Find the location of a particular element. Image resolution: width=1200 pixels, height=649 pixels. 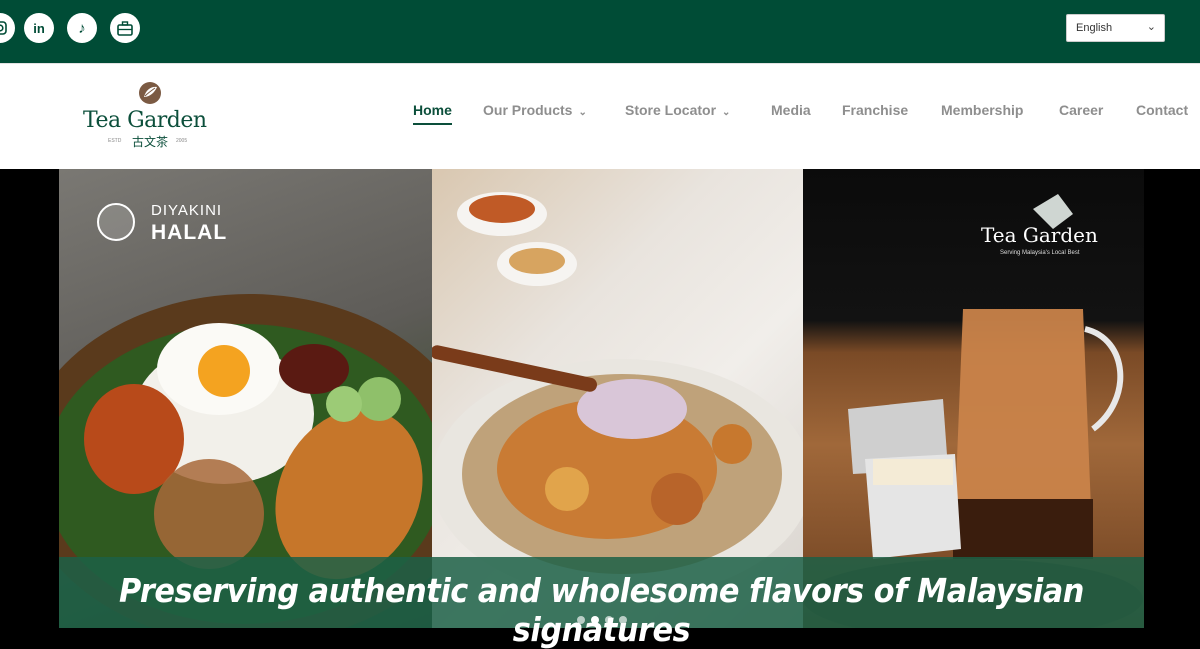

nav-membership: Membership is located at coordinates (982, 110).